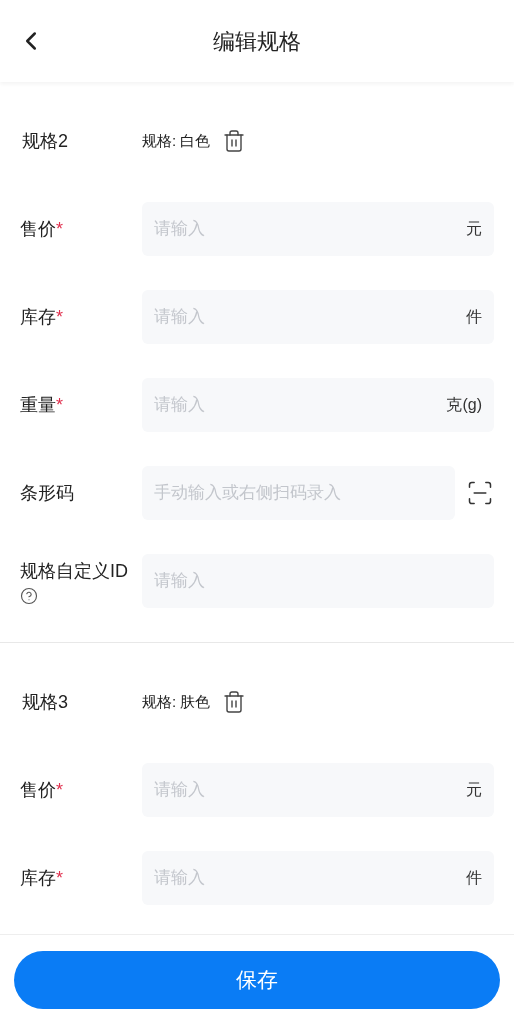 Image resolution: width=514 pixels, height=1024 pixels. What do you see at coordinates (257, 41) in the screenshot?
I see `page-title: 编辑规格` at bounding box center [257, 41].